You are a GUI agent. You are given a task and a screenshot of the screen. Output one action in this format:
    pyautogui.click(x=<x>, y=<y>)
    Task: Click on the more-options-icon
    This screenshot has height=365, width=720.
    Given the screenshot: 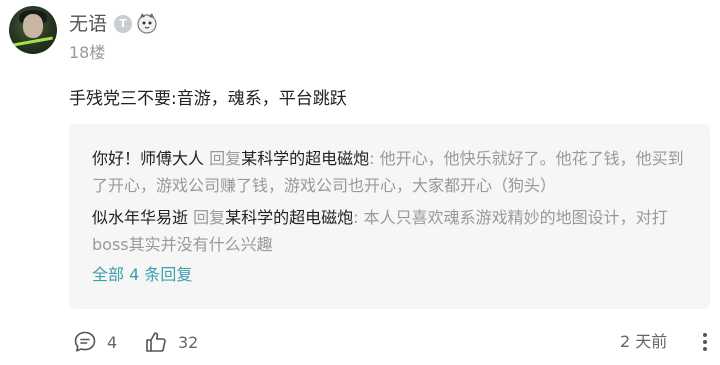 What is the action you would take?
    pyautogui.click(x=705, y=342)
    